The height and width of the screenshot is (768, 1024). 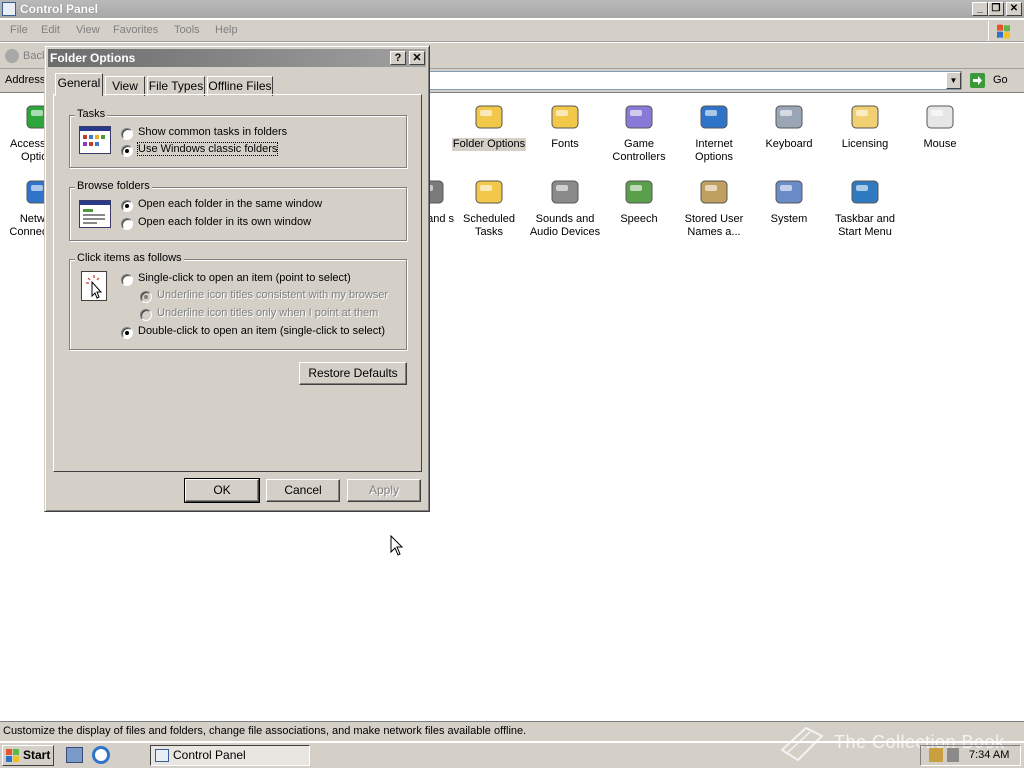 I want to click on go-button: Go, so click(x=993, y=80).